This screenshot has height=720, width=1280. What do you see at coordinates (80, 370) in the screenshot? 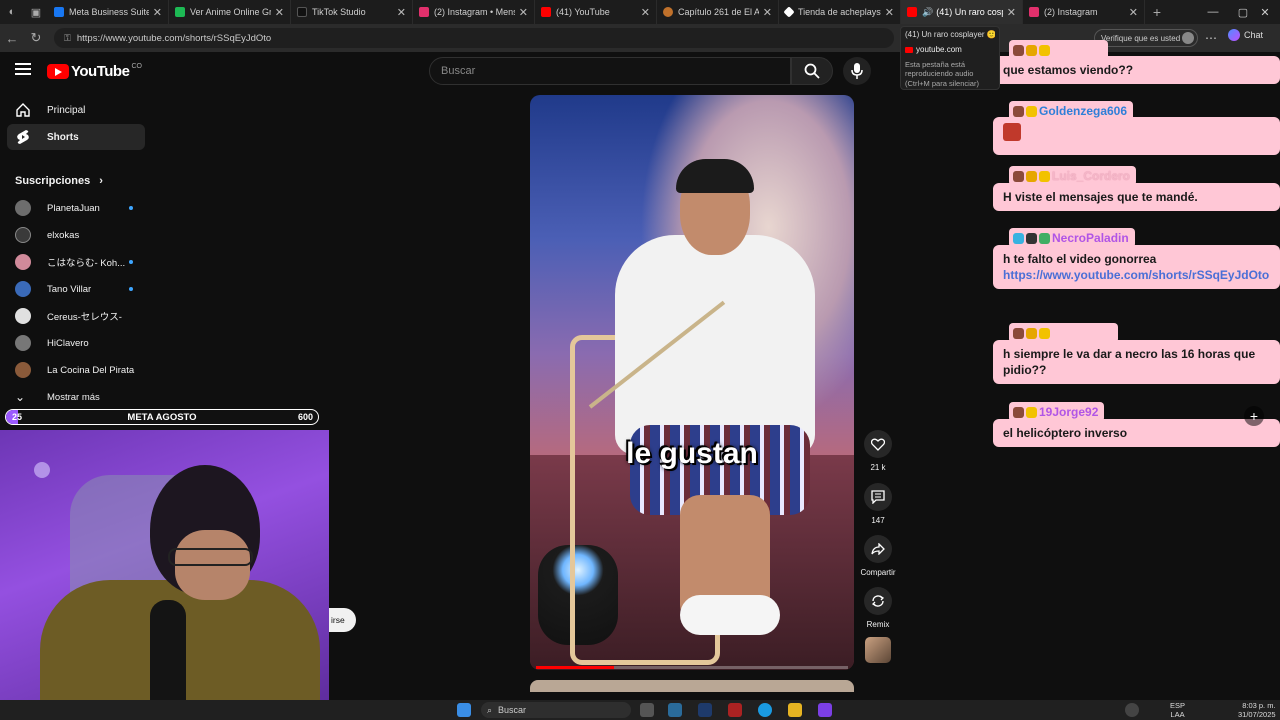
I see `subscription-item: La Cocina Del Pirata` at bounding box center [80, 370].